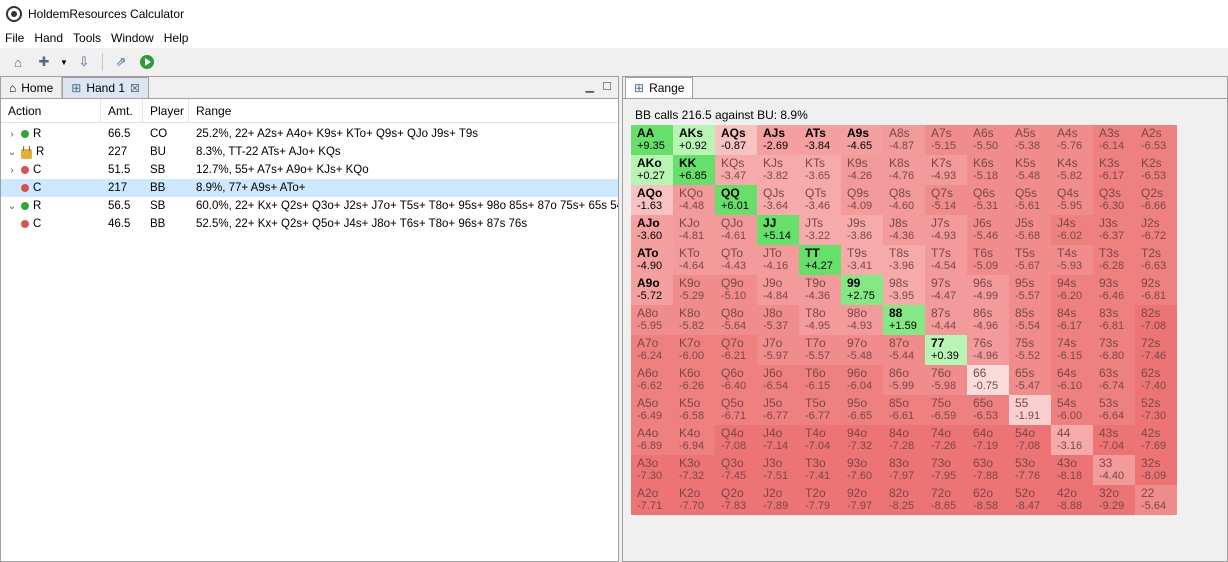 This screenshot has width=1228, height=562. What do you see at coordinates (12, 170) in the screenshot?
I see `chevron-icon: ›` at bounding box center [12, 170].